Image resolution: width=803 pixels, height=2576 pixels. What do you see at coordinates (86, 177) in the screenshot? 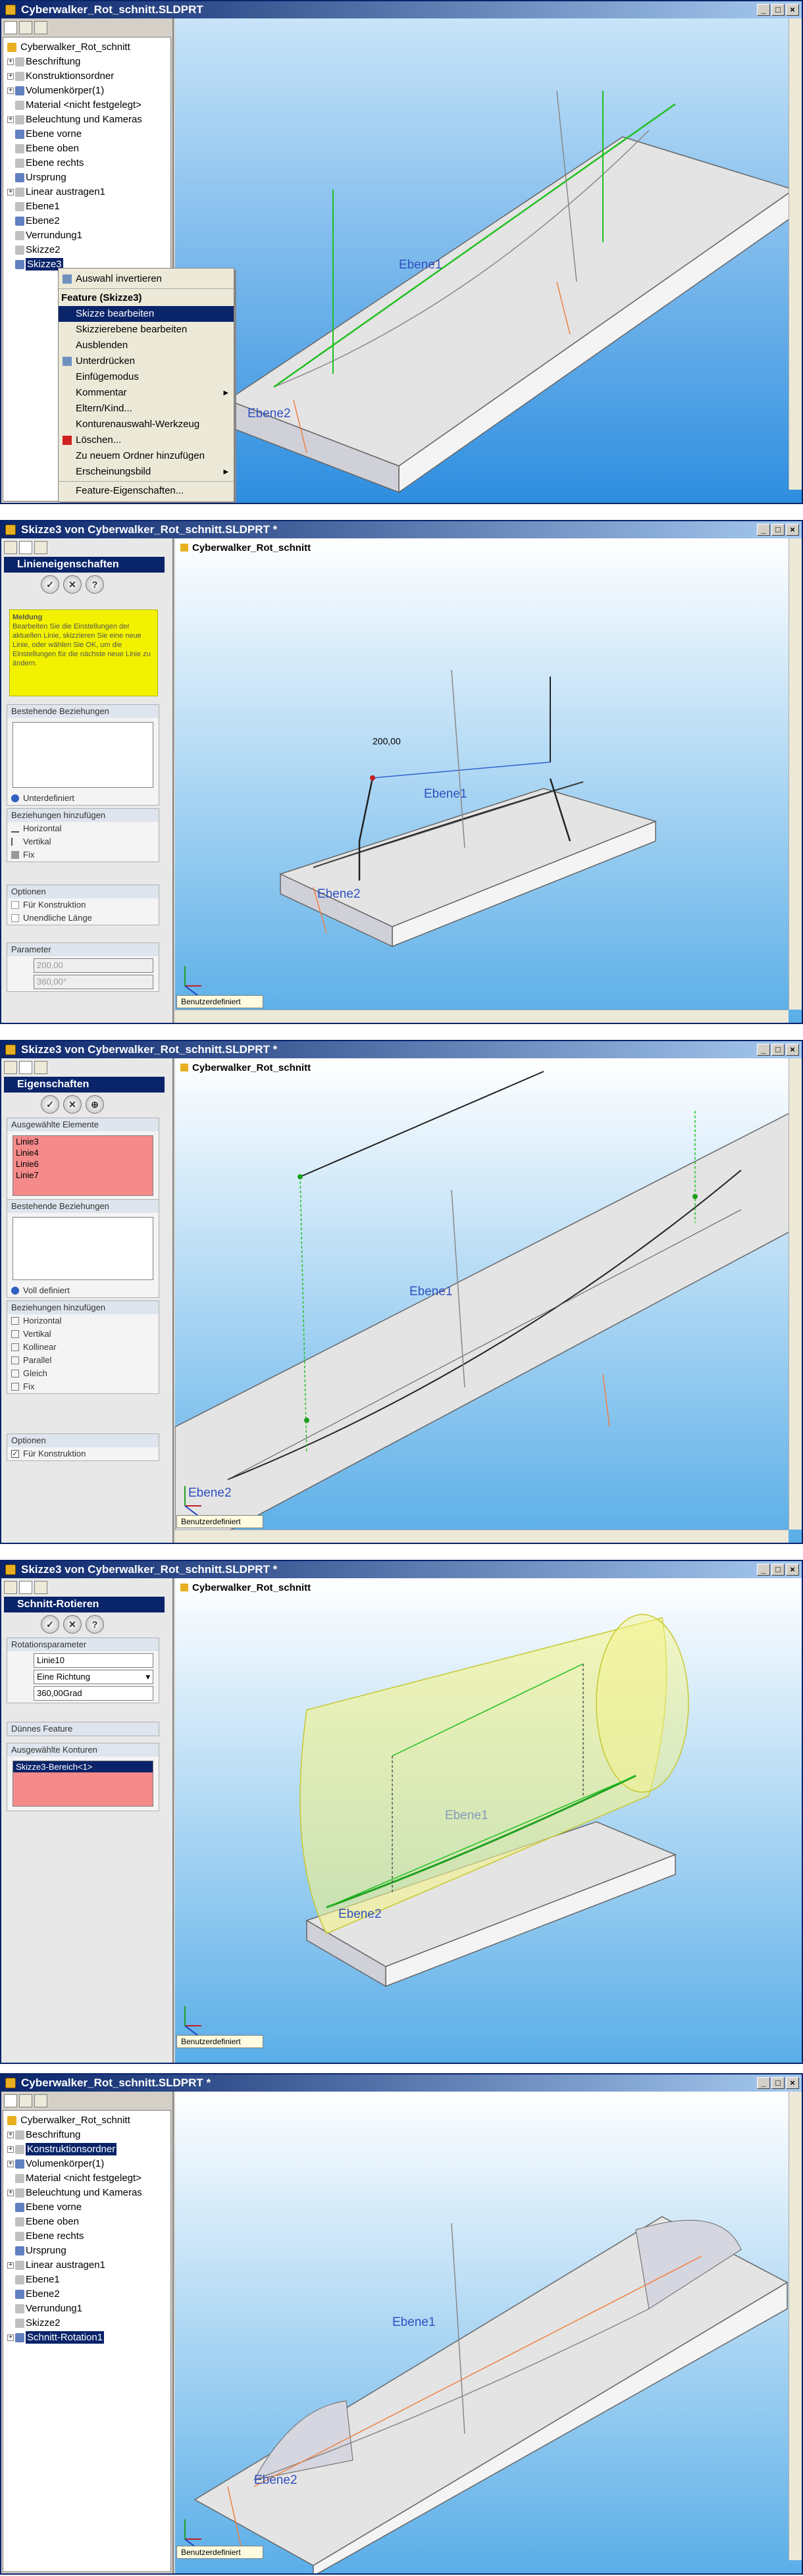
I see `tree-item-ursprung: Ursprung` at bounding box center [86, 177].